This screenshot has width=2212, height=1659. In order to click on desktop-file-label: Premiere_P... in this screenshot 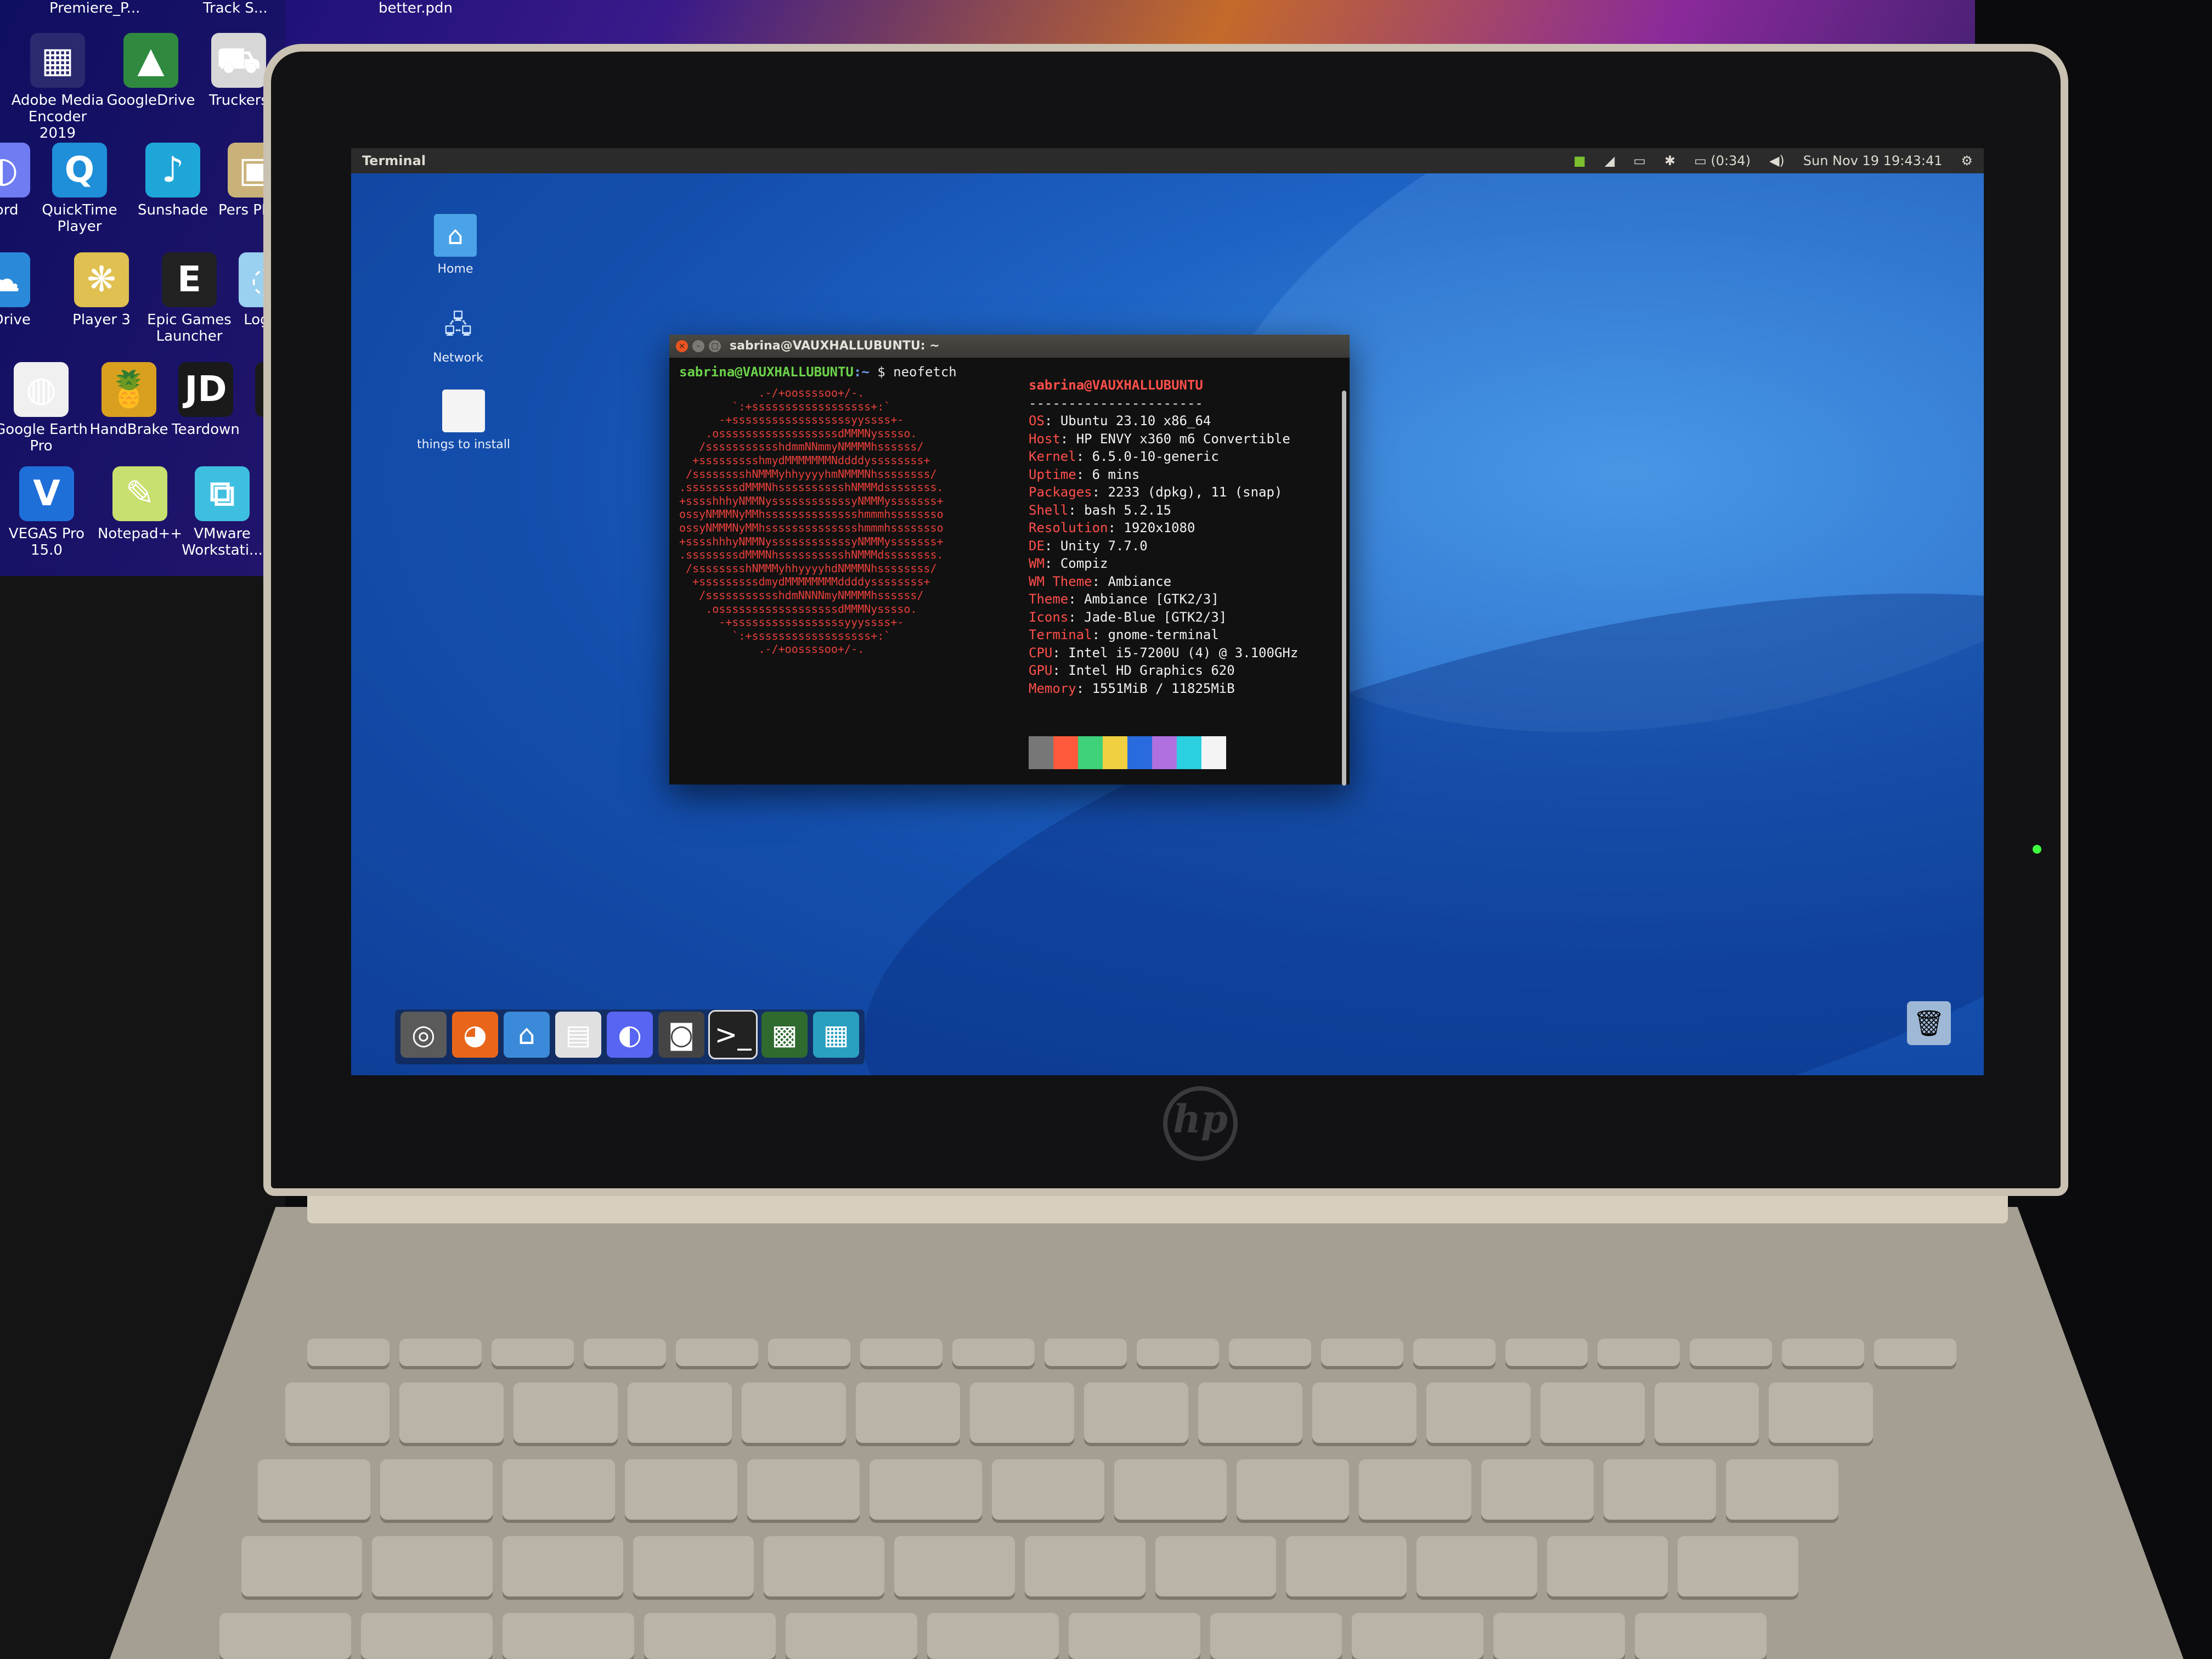, I will do `click(94, 8)`.